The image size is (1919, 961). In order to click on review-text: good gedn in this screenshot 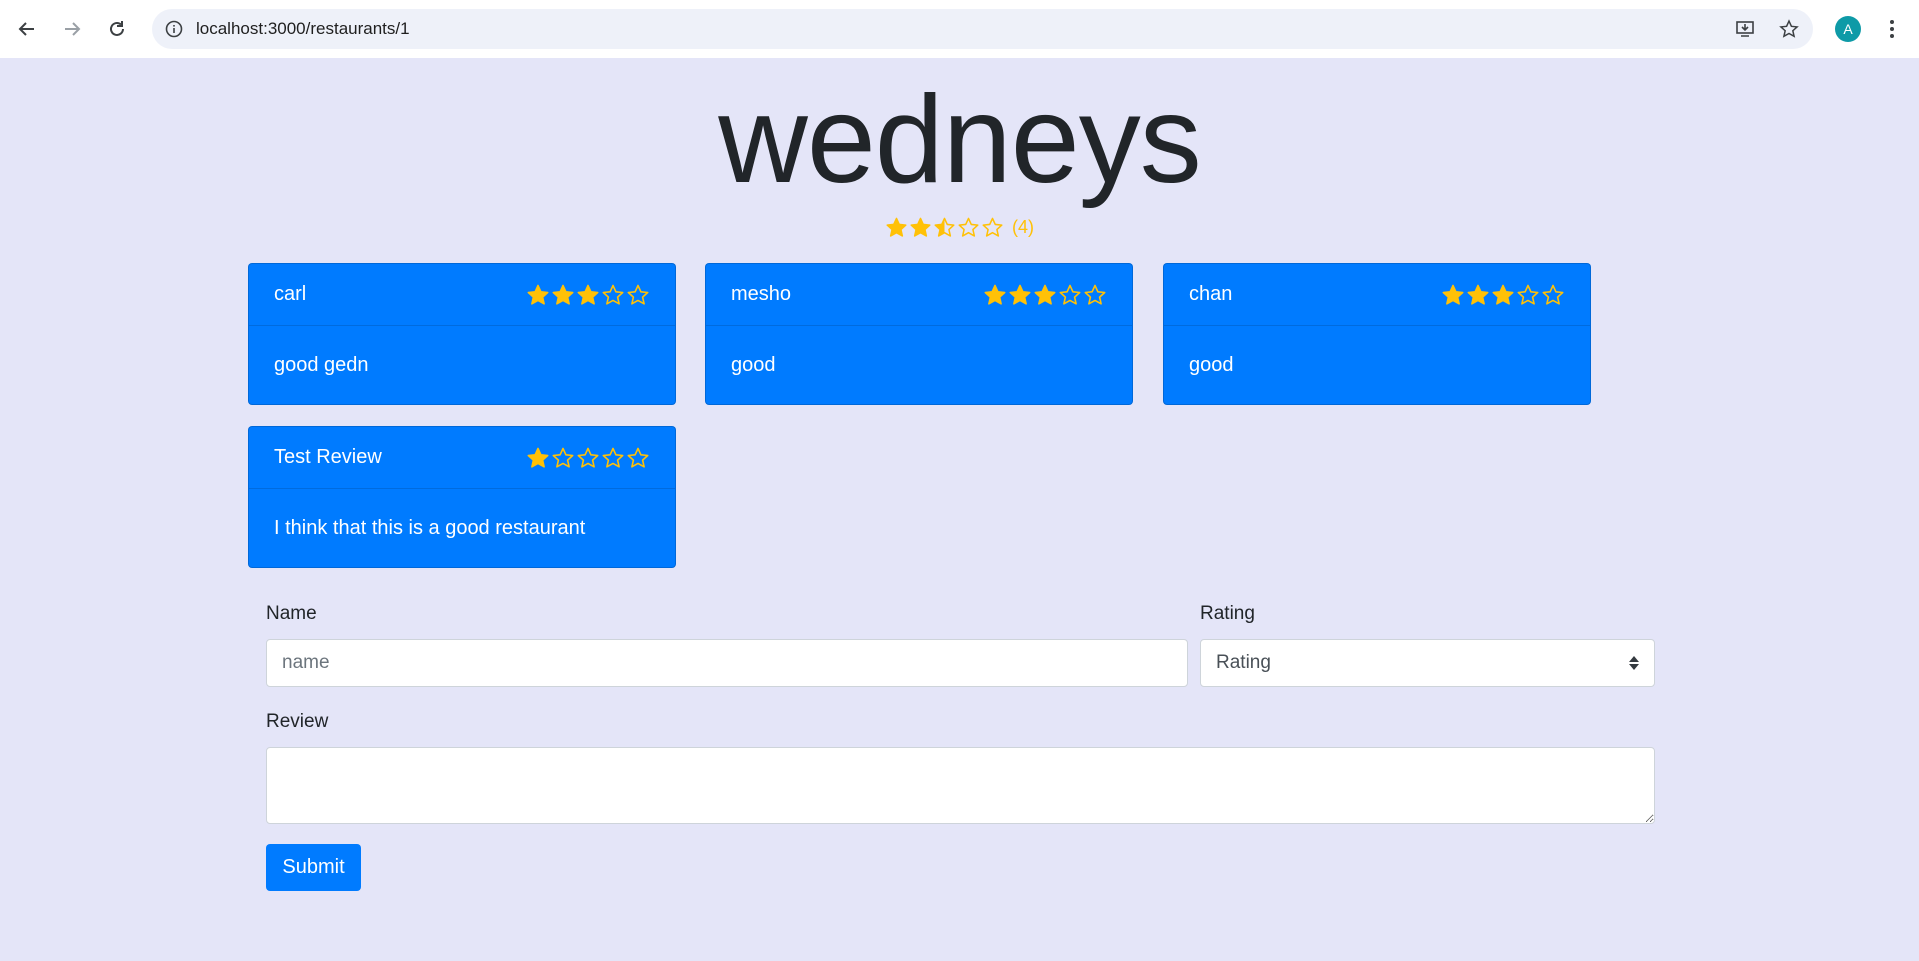, I will do `click(321, 364)`.